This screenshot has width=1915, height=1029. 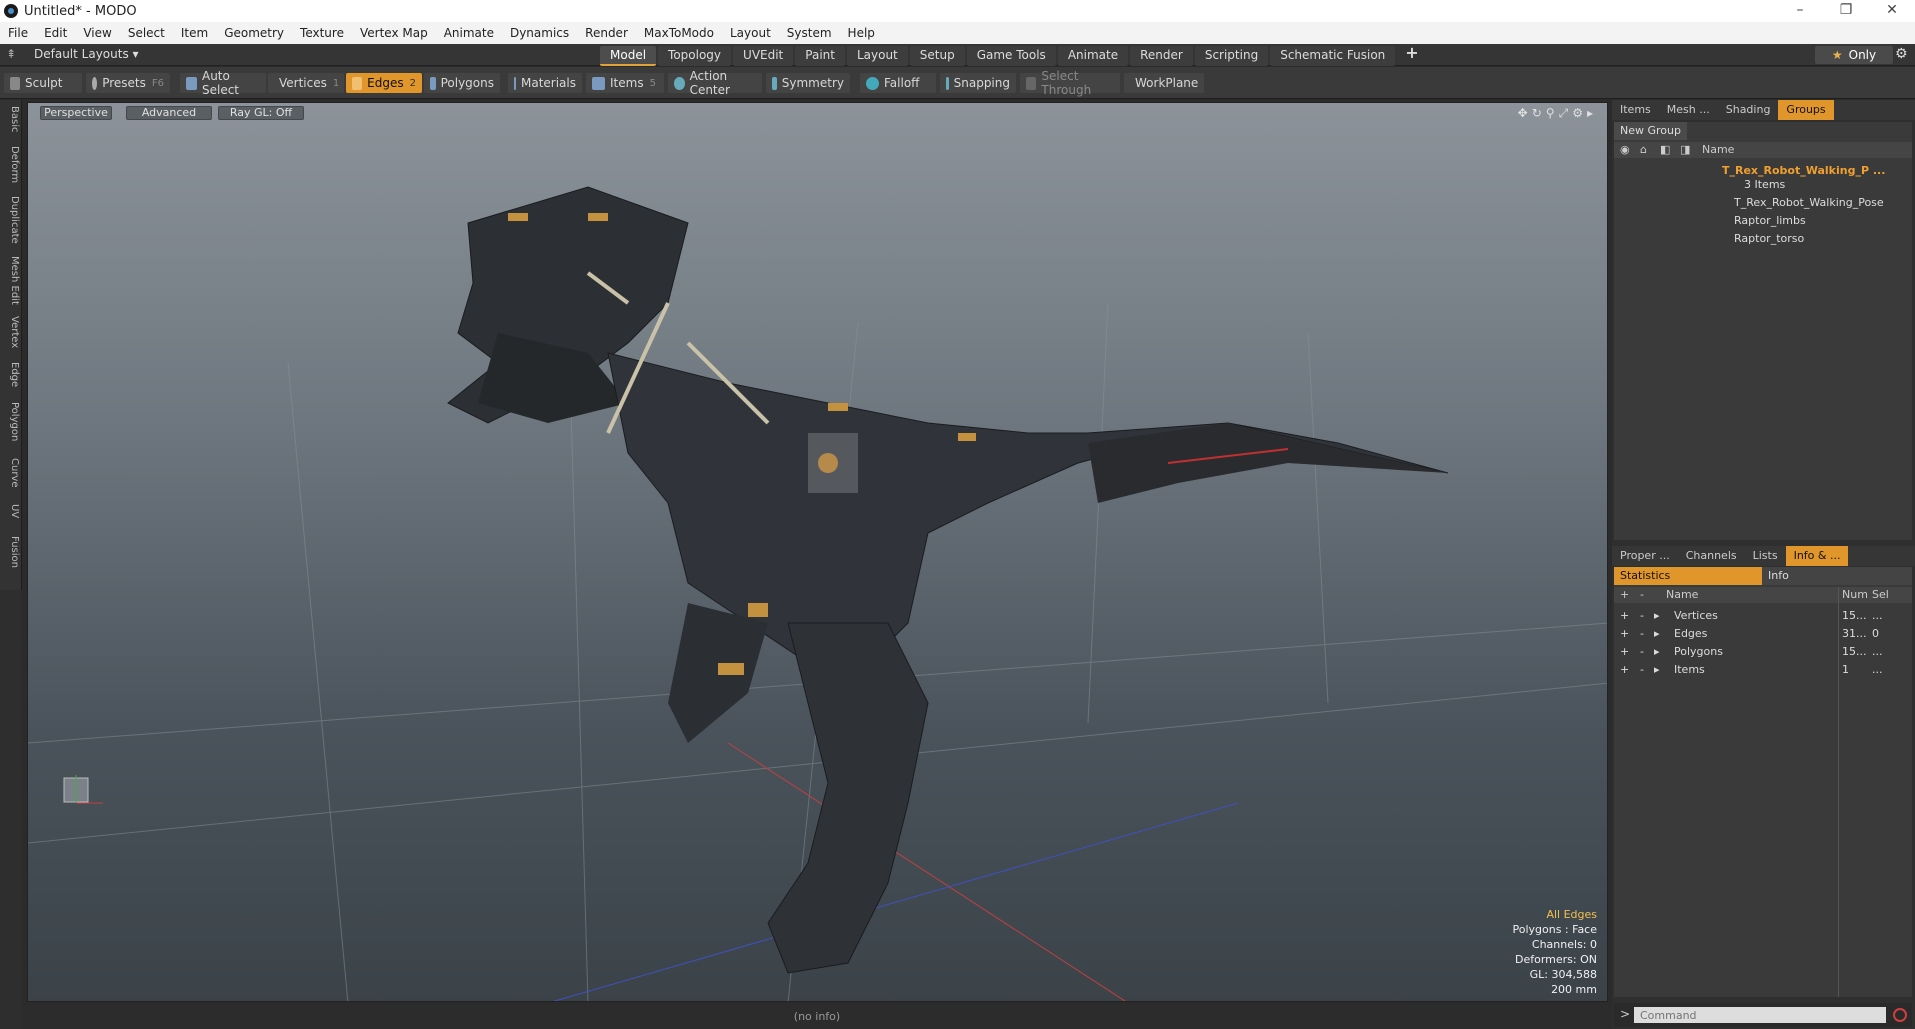 What do you see at coordinates (1748, 110) in the screenshot?
I see `tab-shading: Shading` at bounding box center [1748, 110].